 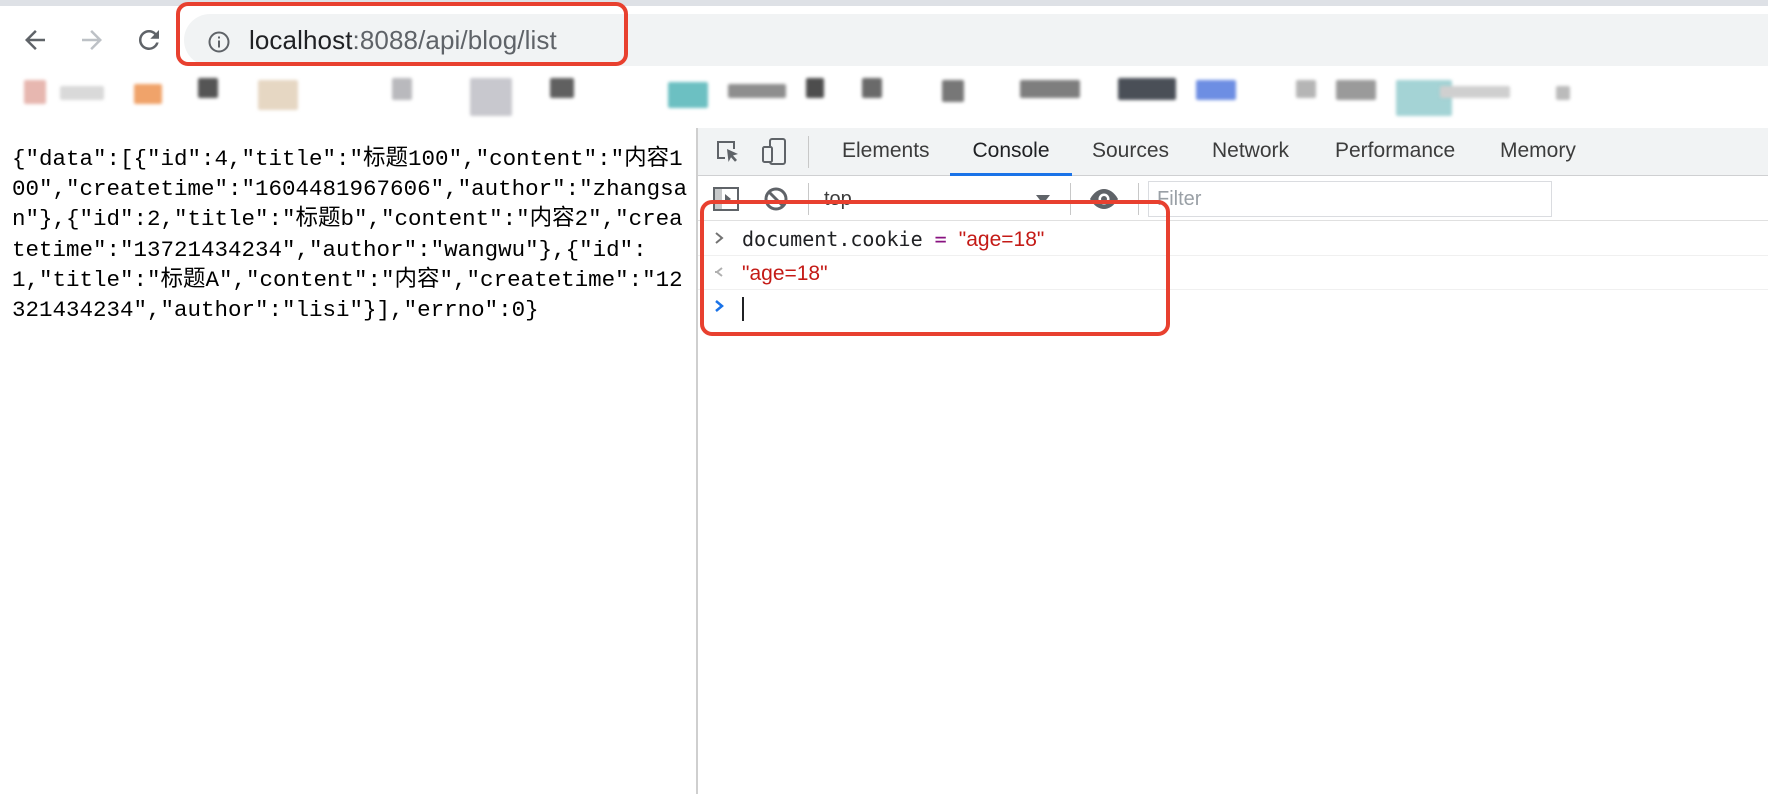 What do you see at coordinates (1011, 152) in the screenshot?
I see `tab-console: Console` at bounding box center [1011, 152].